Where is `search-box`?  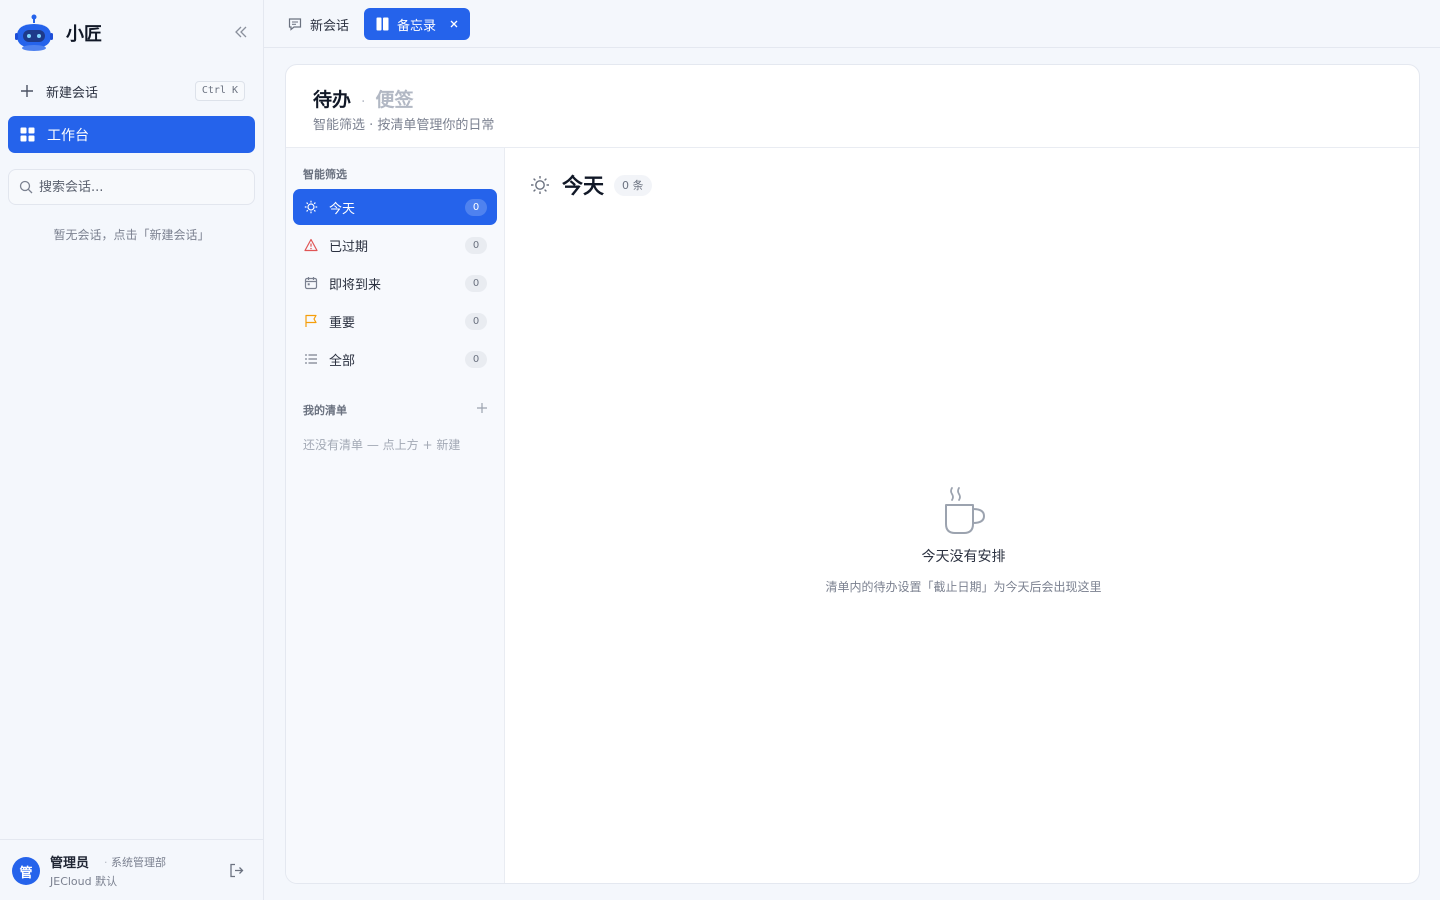
search-box is located at coordinates (131, 187).